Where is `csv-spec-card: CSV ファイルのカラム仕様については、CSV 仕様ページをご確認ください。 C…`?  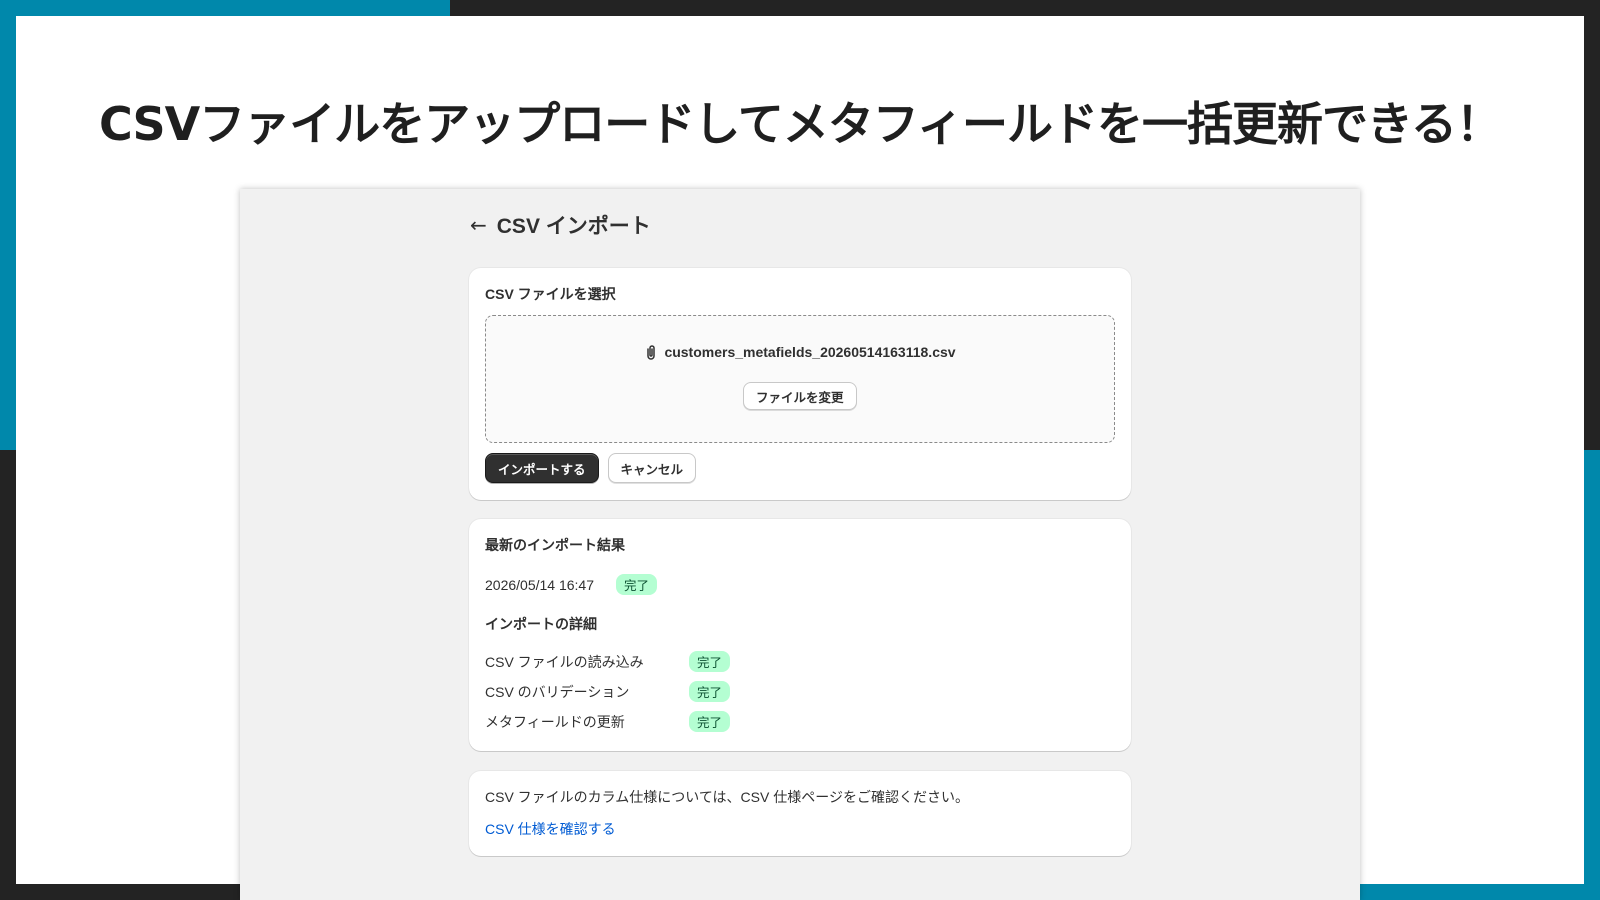
csv-spec-card: CSV ファイルのカラム仕様については、CSV 仕様ページをご確認ください。 C… is located at coordinates (800, 813).